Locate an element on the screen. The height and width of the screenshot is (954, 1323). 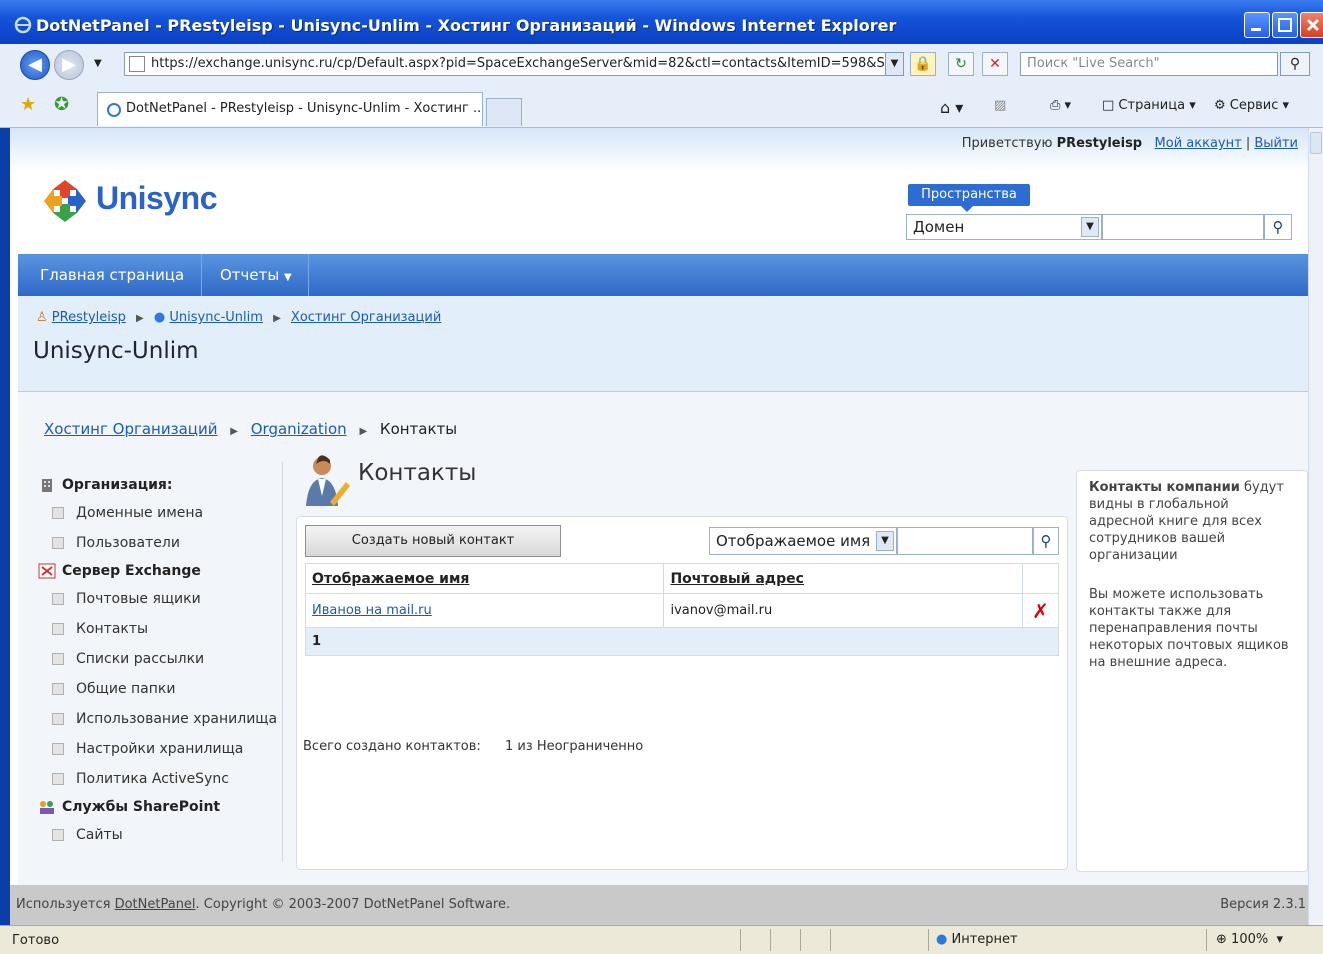
menu-home: Главная страница is located at coordinates (112, 275).